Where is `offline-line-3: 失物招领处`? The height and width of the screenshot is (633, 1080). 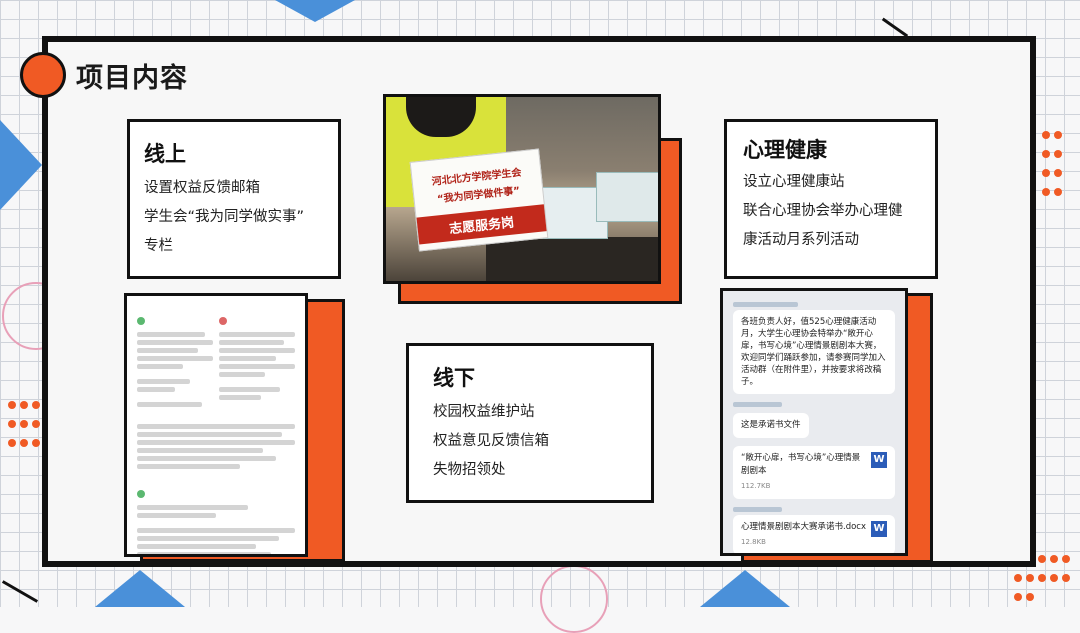
offline-line-3: 失物招领处 is located at coordinates (469, 470).